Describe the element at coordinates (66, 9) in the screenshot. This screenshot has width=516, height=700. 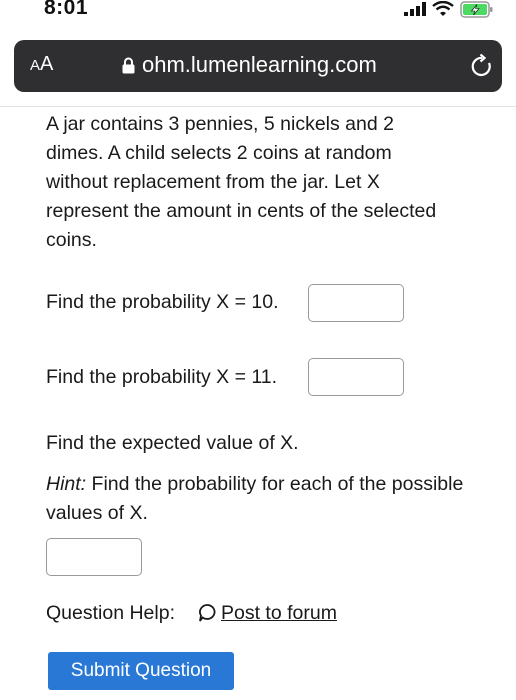
I see `status-time: 8:01` at that location.